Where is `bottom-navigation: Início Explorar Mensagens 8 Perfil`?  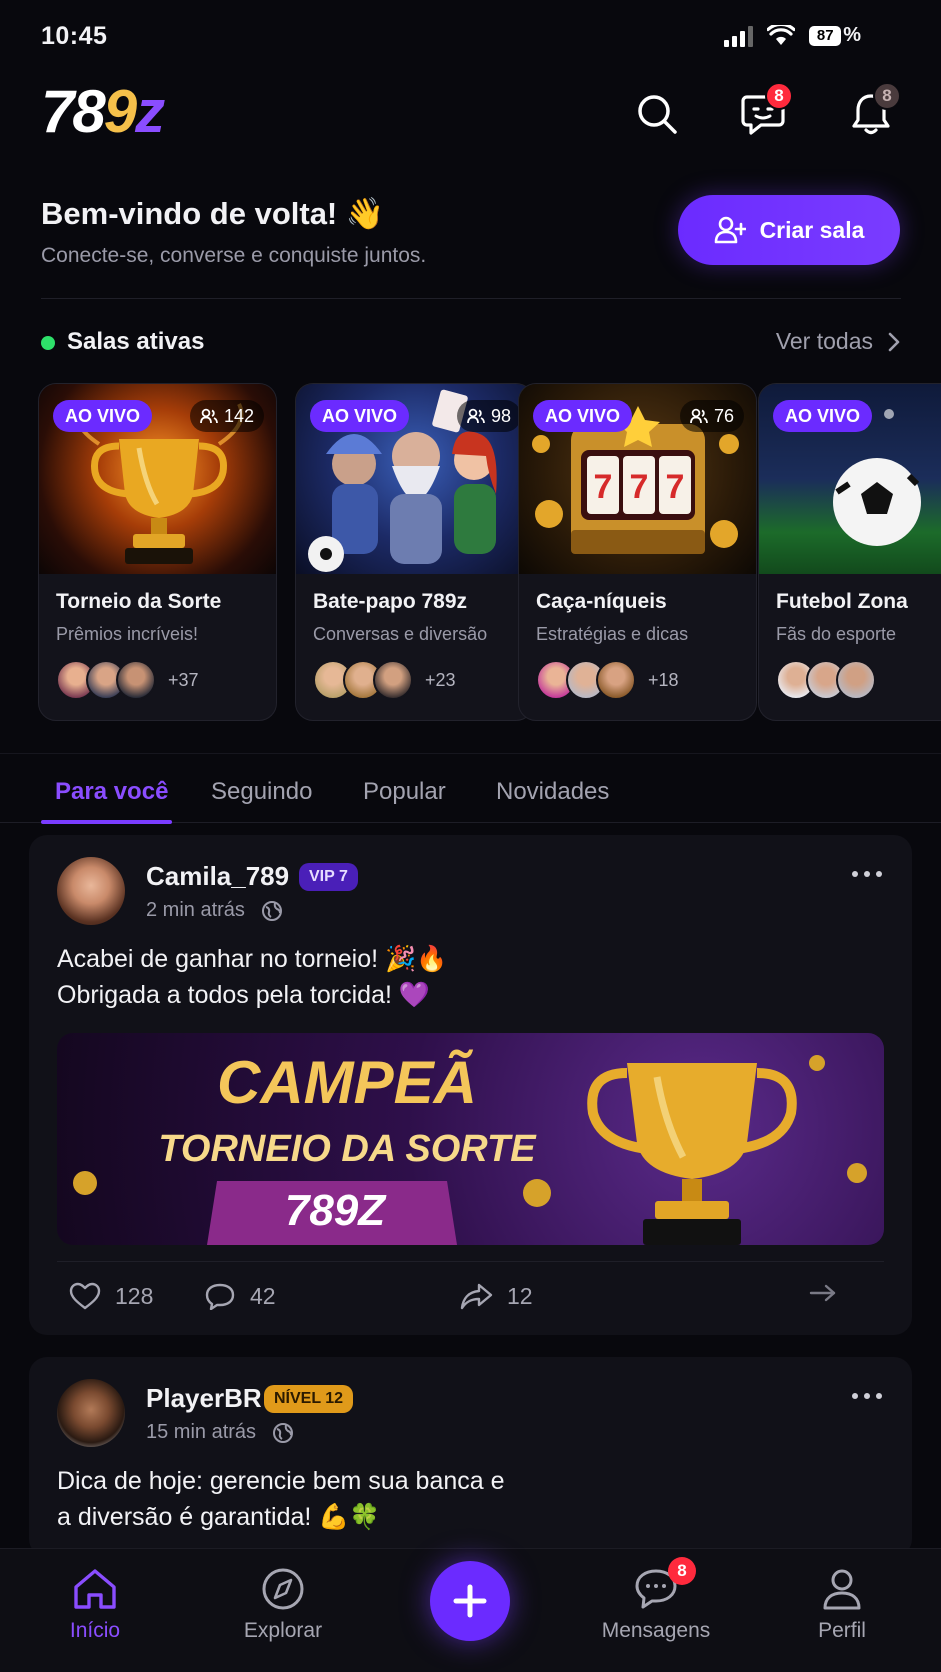
bottom-navigation: Início Explorar Mensagens 8 Perfil is located at coordinates (470, 1610).